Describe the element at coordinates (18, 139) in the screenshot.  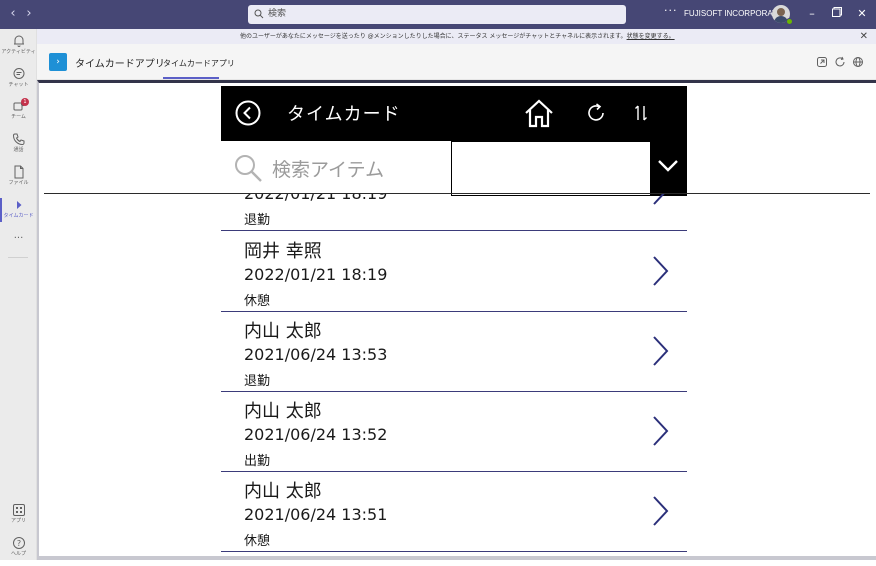
I see `phone-icon` at that location.